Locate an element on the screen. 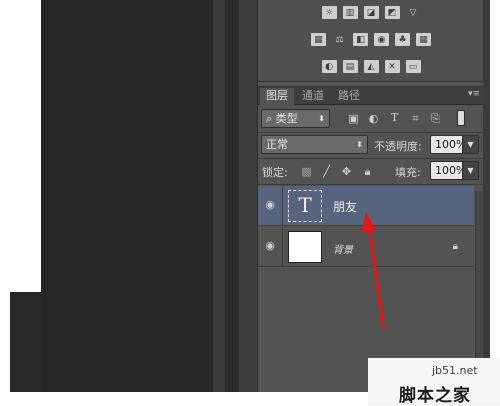 The height and width of the screenshot is (406, 500). lock-fill-row: 锁定: ▩ ╱ ✥ 🔒︎ 填充: 100% ▼ is located at coordinates (371, 172).